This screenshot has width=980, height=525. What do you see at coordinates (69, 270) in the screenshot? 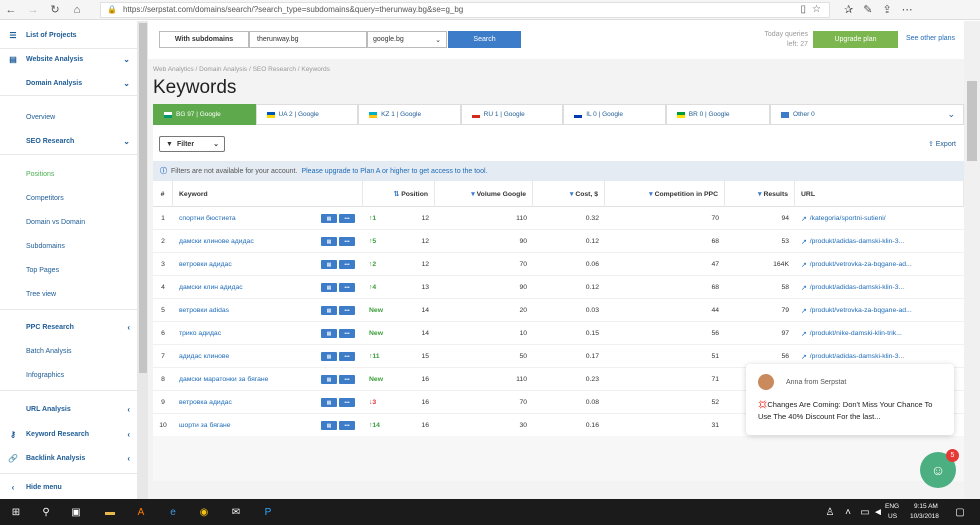
I see `sidebar-item-top-pages: Top Pages` at bounding box center [69, 270].